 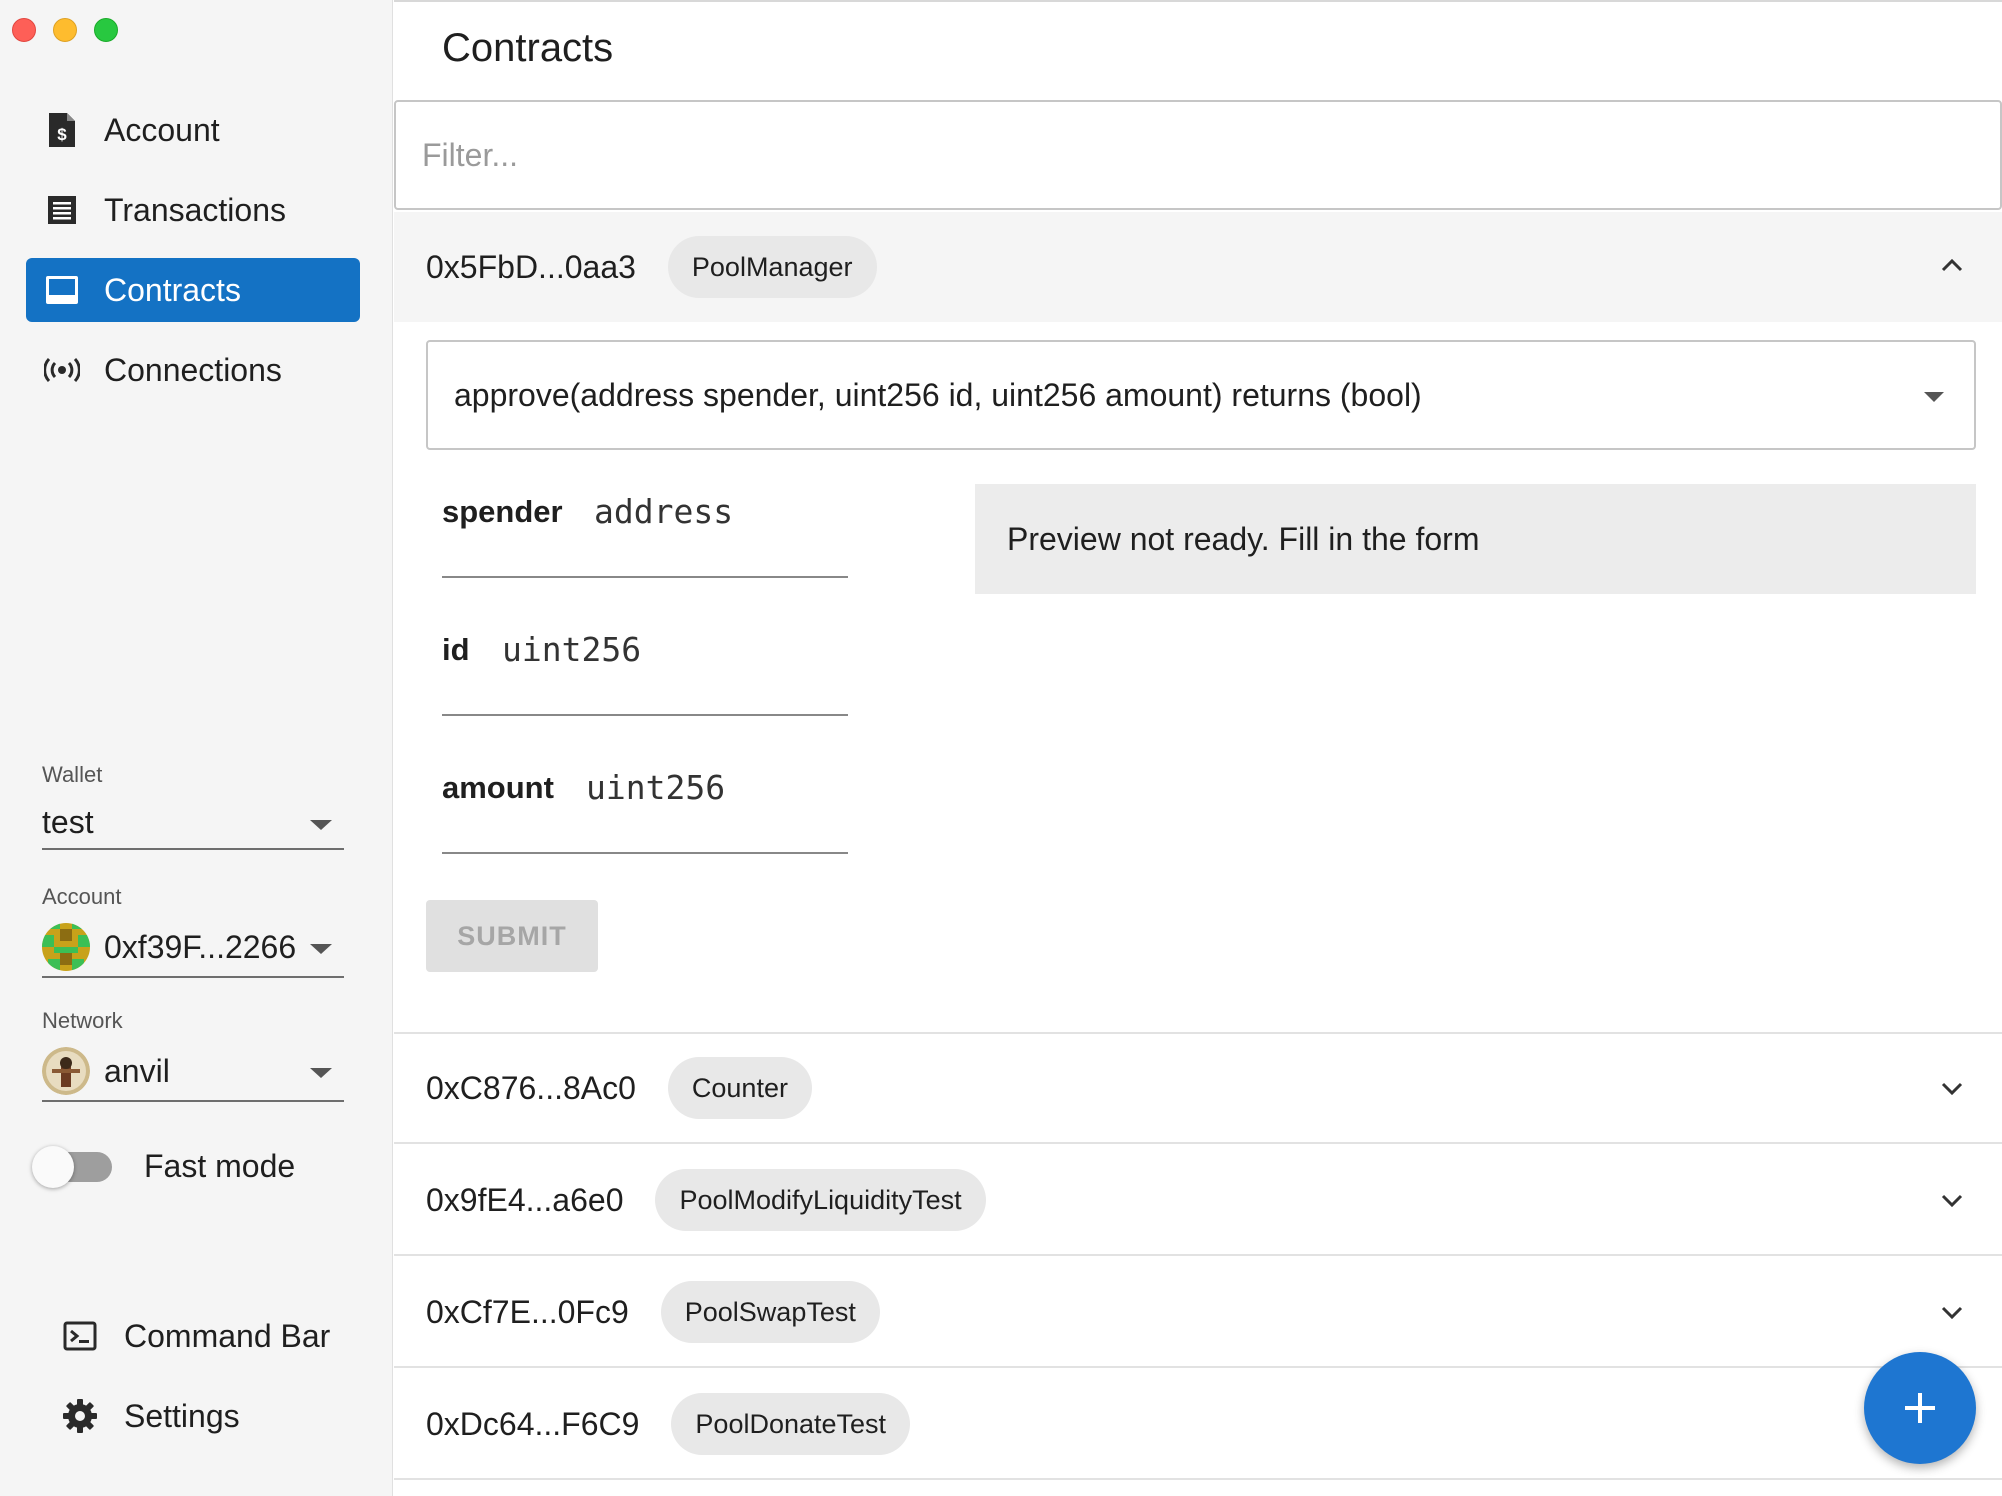 What do you see at coordinates (53, 1166) in the screenshot?
I see `switch-thumb` at bounding box center [53, 1166].